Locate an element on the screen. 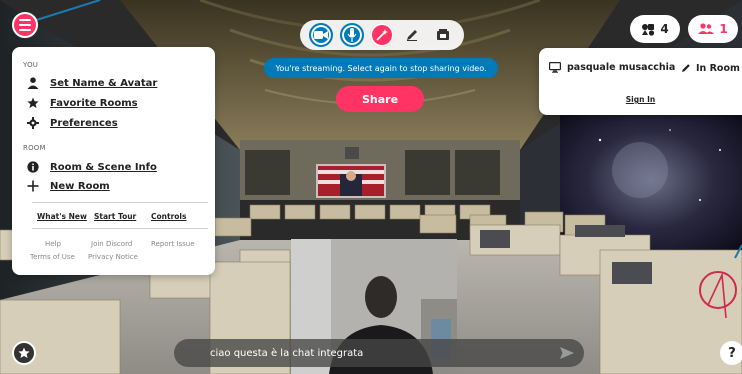 The image size is (742, 374). people-icon is located at coordinates (706, 28).